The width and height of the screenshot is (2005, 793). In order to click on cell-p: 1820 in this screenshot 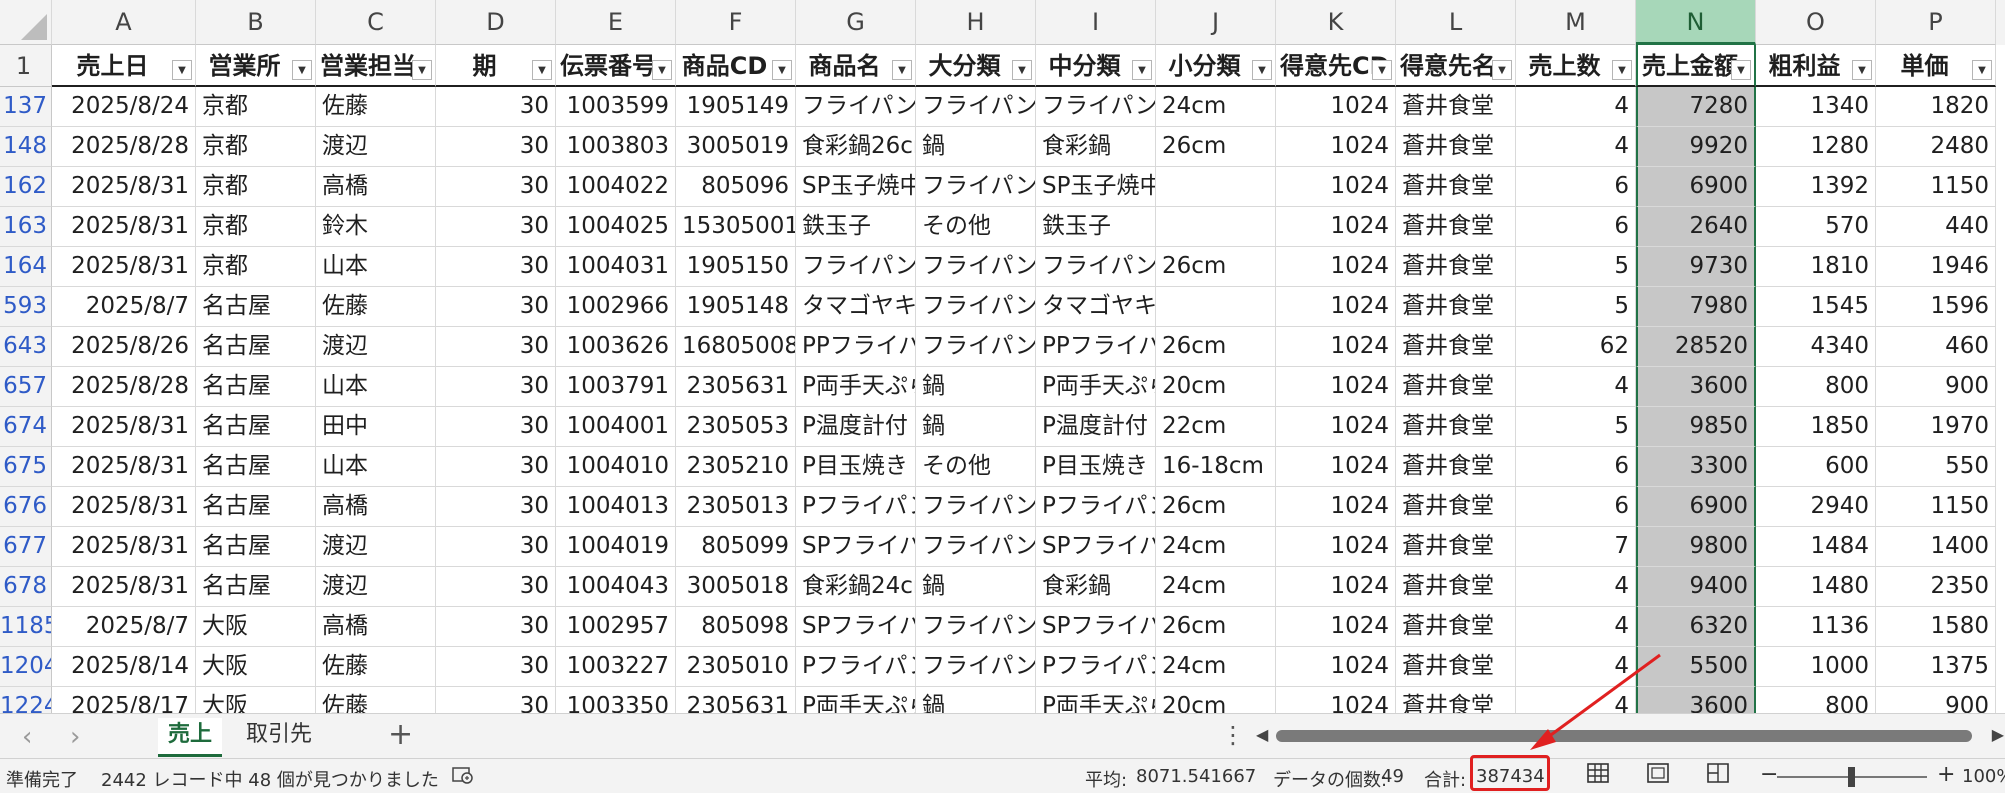, I will do `click(1936, 107)`.